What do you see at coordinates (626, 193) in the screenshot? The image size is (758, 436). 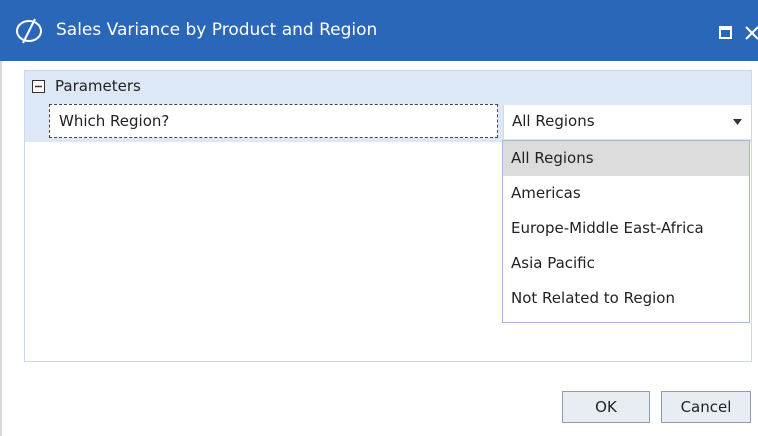 I see `region-option-americas: Americas` at bounding box center [626, 193].